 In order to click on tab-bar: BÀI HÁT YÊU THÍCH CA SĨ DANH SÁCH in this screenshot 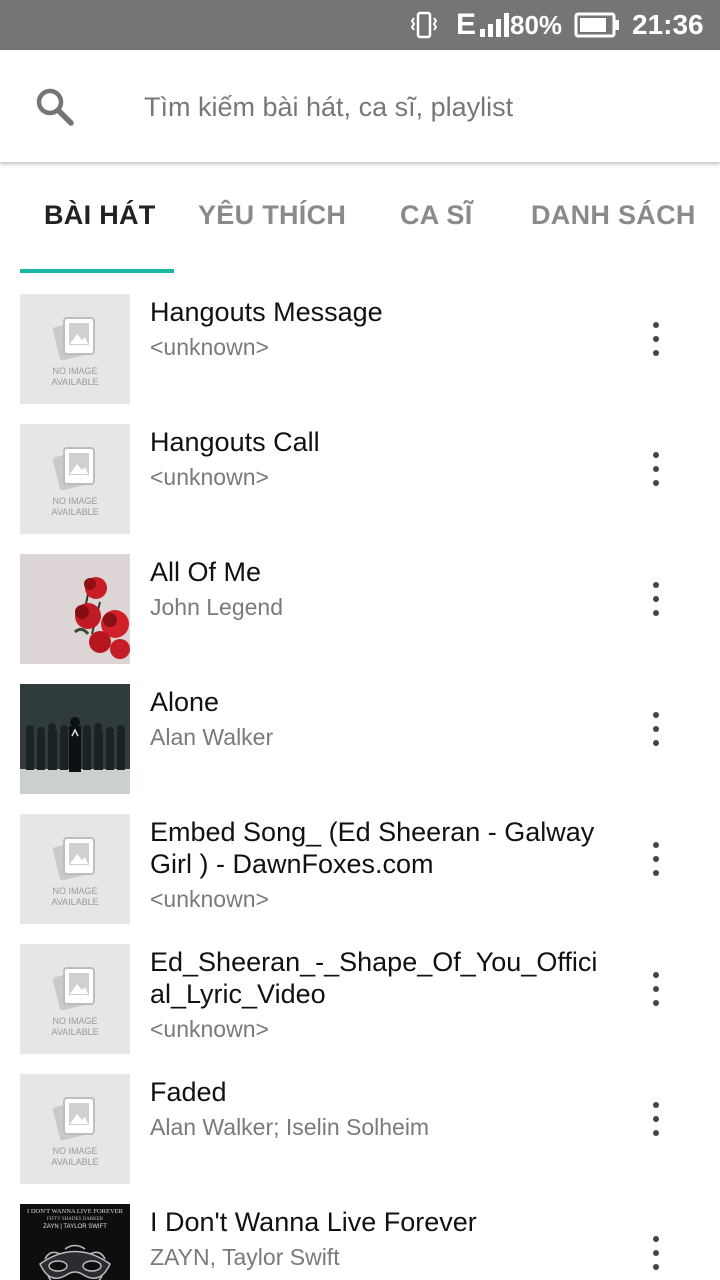, I will do `click(360, 218)`.